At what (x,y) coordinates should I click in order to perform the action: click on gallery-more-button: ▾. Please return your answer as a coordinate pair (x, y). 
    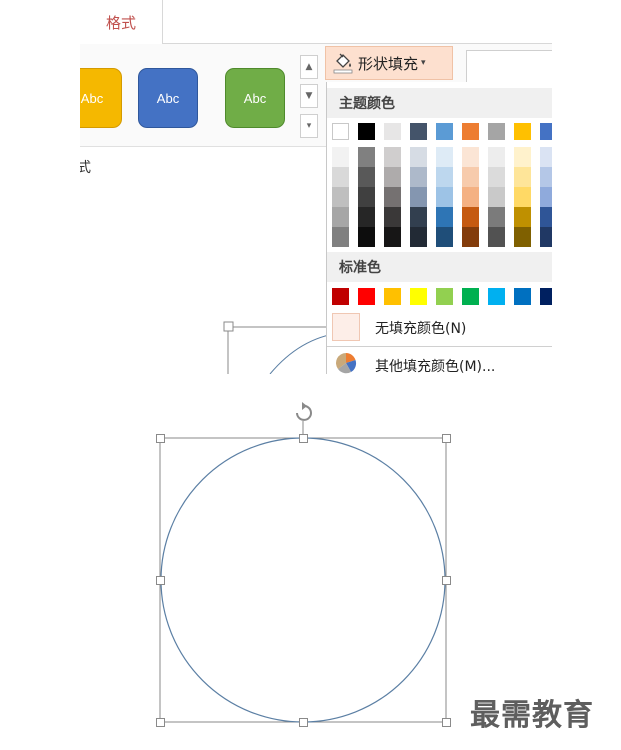
    Looking at the image, I should click on (309, 126).